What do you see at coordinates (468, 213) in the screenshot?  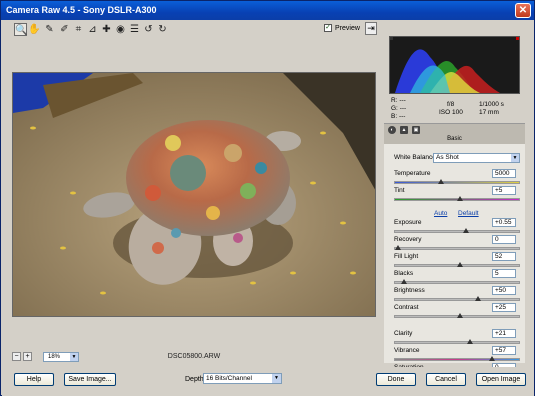 I see `default-link: Default` at bounding box center [468, 213].